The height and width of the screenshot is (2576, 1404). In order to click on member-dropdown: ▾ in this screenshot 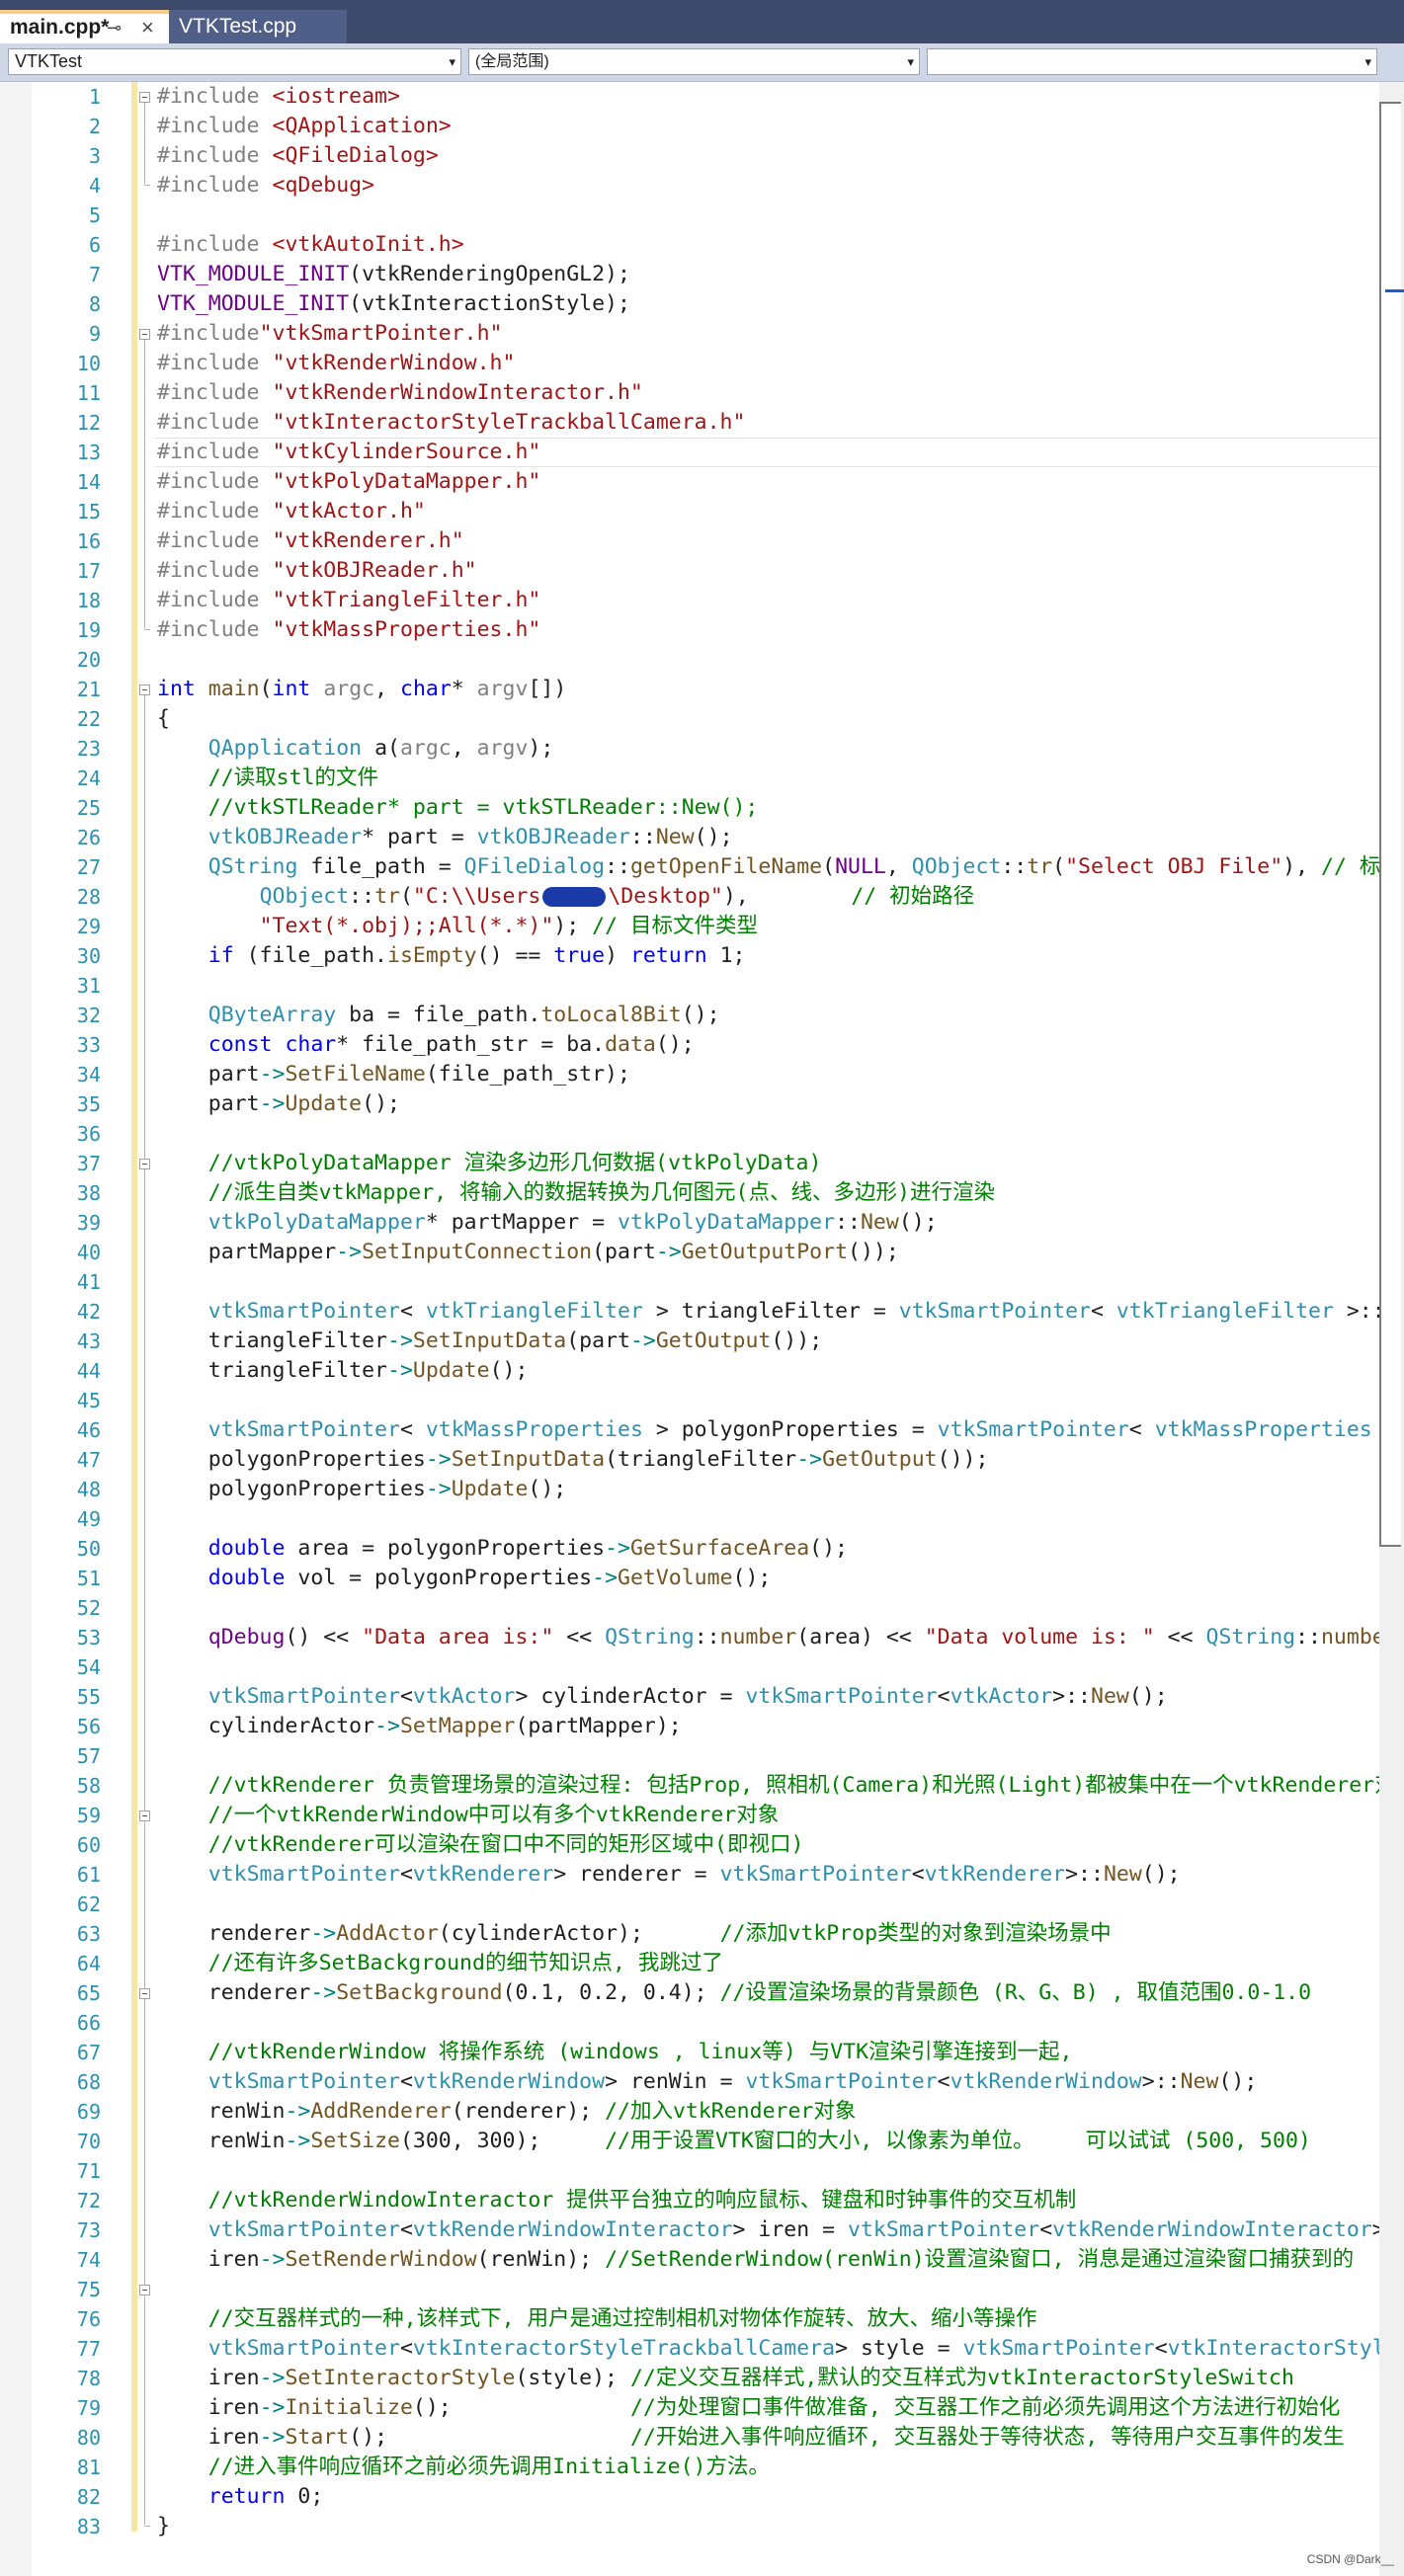, I will do `click(1152, 61)`.